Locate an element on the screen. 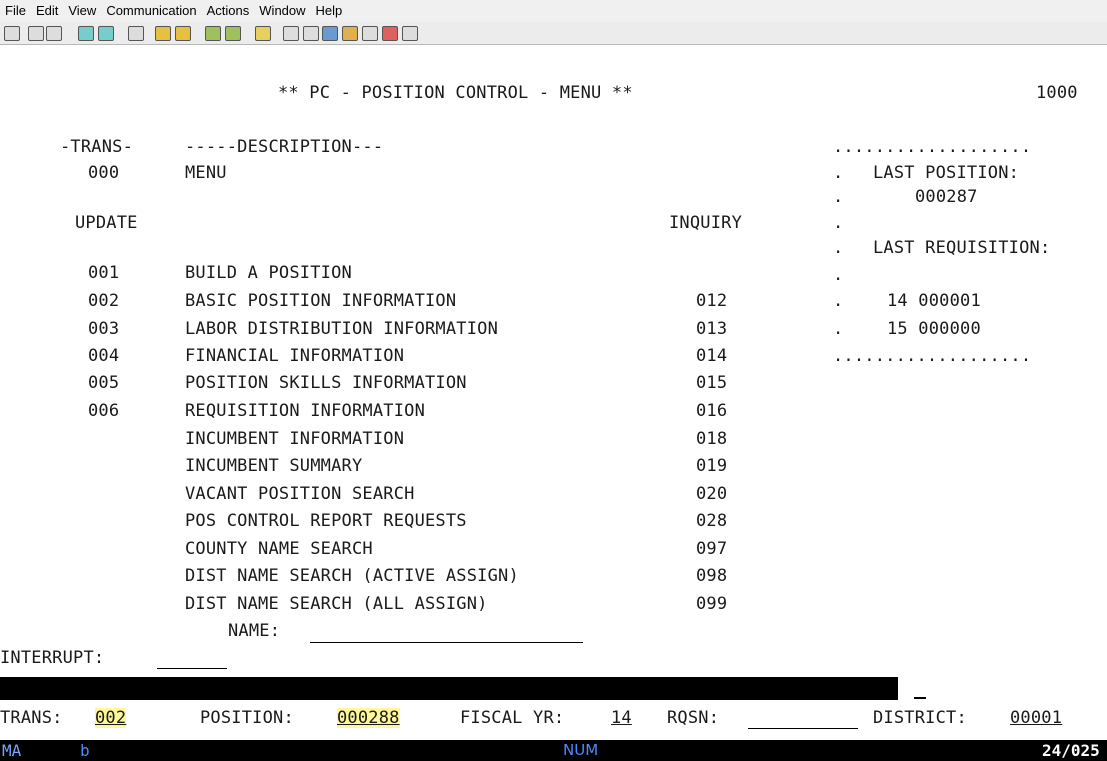 The height and width of the screenshot is (761, 1107). menu-window: Window is located at coordinates (282, 9).